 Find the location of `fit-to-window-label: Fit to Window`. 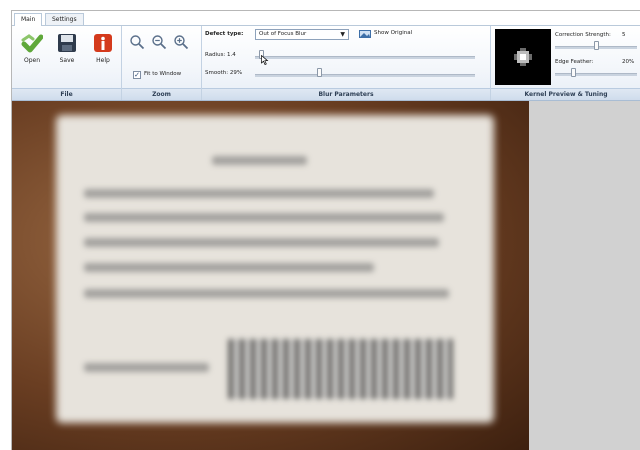

fit-to-window-label: Fit to Window is located at coordinates (163, 74).